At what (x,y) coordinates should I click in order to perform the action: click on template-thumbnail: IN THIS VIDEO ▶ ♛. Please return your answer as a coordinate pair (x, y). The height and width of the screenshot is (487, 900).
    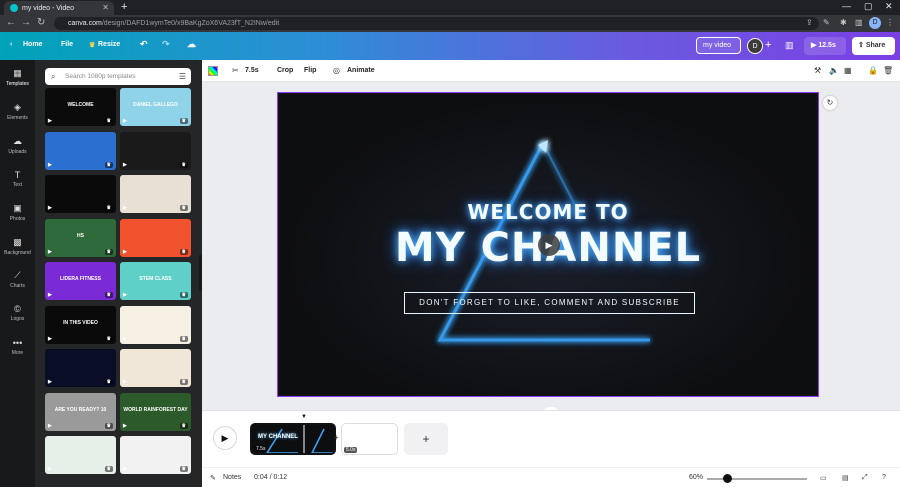
    Looking at the image, I should click on (80, 324).